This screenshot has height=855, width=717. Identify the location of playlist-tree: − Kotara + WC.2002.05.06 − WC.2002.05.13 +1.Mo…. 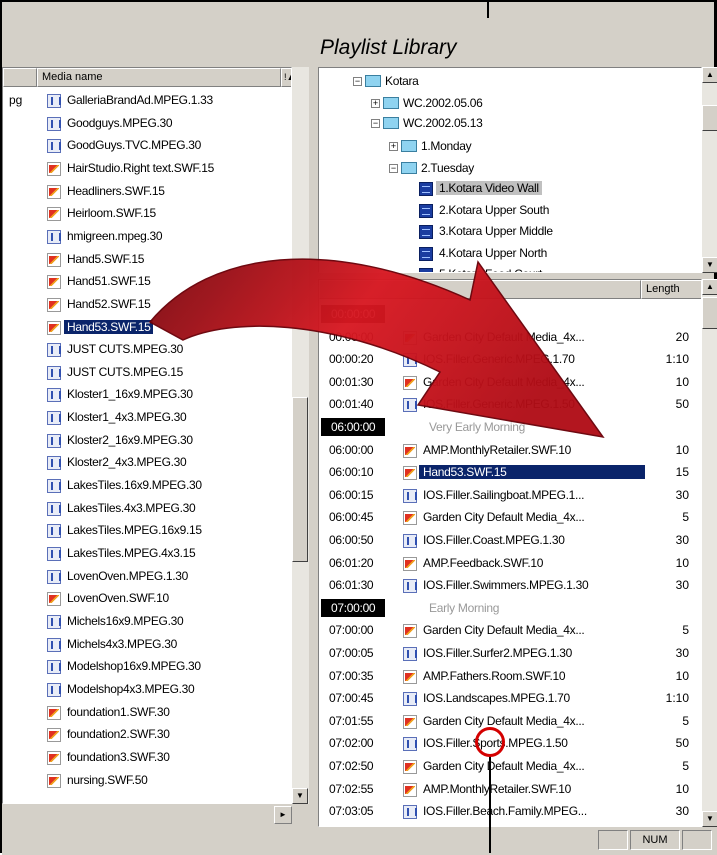
(510, 170).